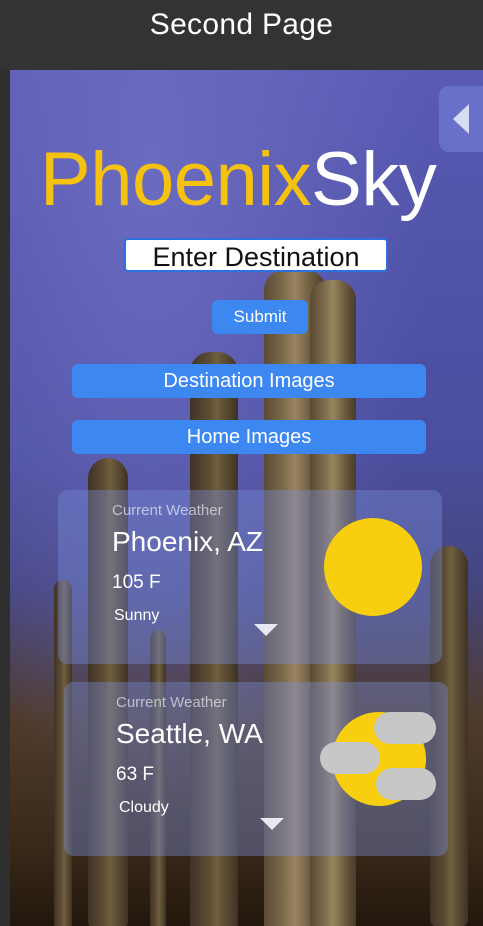 Image resolution: width=483 pixels, height=926 pixels. What do you see at coordinates (137, 615) in the screenshot?
I see `weather-condition: Sunny` at bounding box center [137, 615].